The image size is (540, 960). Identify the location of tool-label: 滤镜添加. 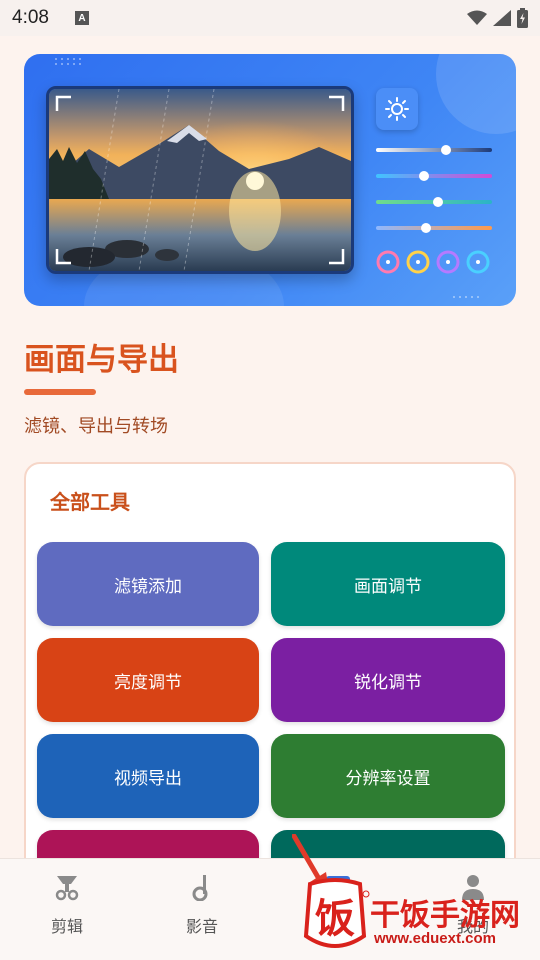
(148, 586).